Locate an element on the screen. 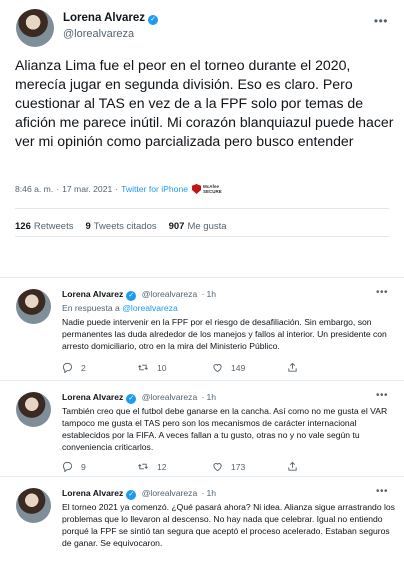  like-count: 149 is located at coordinates (238, 367).